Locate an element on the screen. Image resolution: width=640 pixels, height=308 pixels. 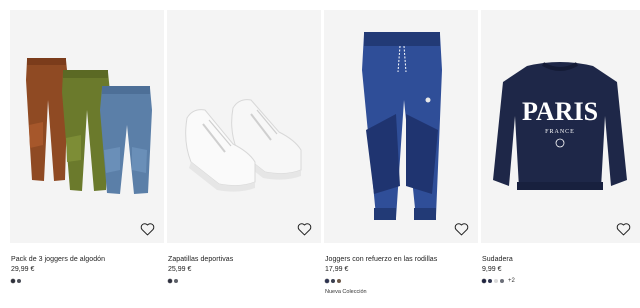
print-sub-text: FRANCE is located at coordinates (560, 132).